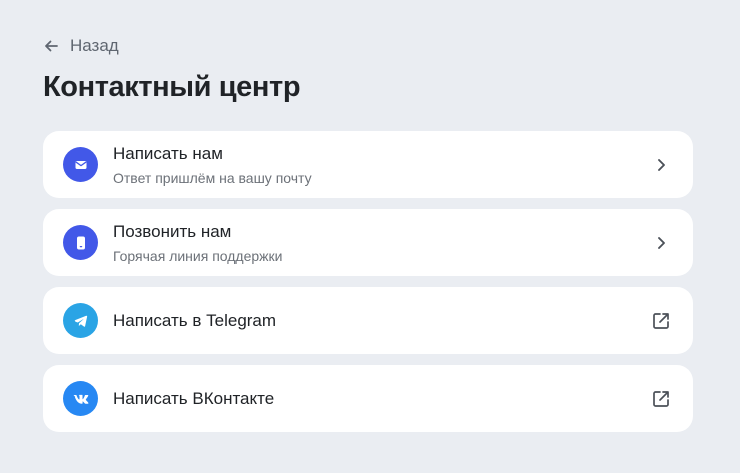 Image resolution: width=740 pixels, height=473 pixels. Describe the element at coordinates (80, 242) in the screenshot. I see `phone-icon` at that location.